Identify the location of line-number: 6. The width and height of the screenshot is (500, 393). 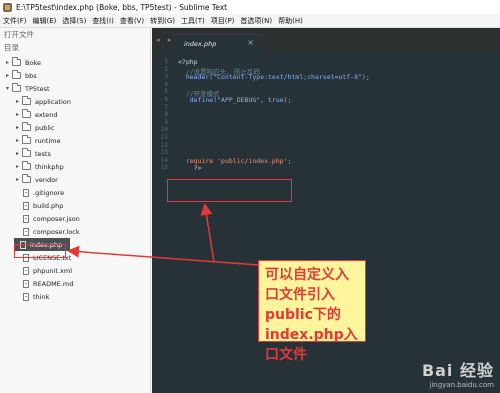
(166, 99).